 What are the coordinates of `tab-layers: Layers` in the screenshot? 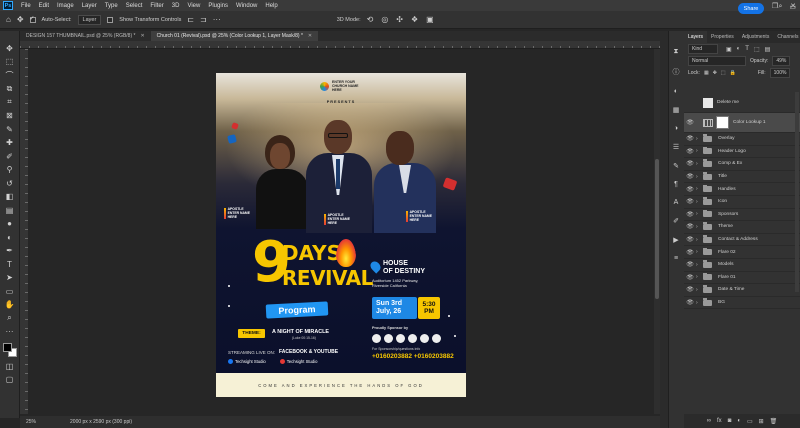 It's located at (696, 37).